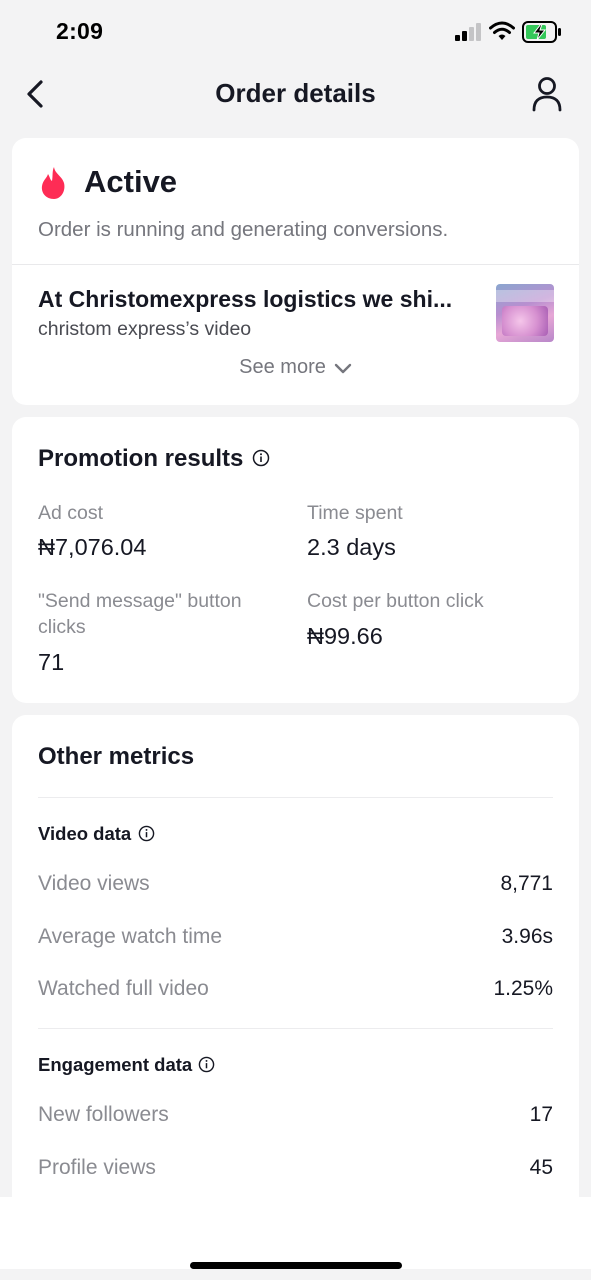  Describe the element at coordinates (103, 1114) in the screenshot. I see `row-label-new-followers: New followers` at that location.